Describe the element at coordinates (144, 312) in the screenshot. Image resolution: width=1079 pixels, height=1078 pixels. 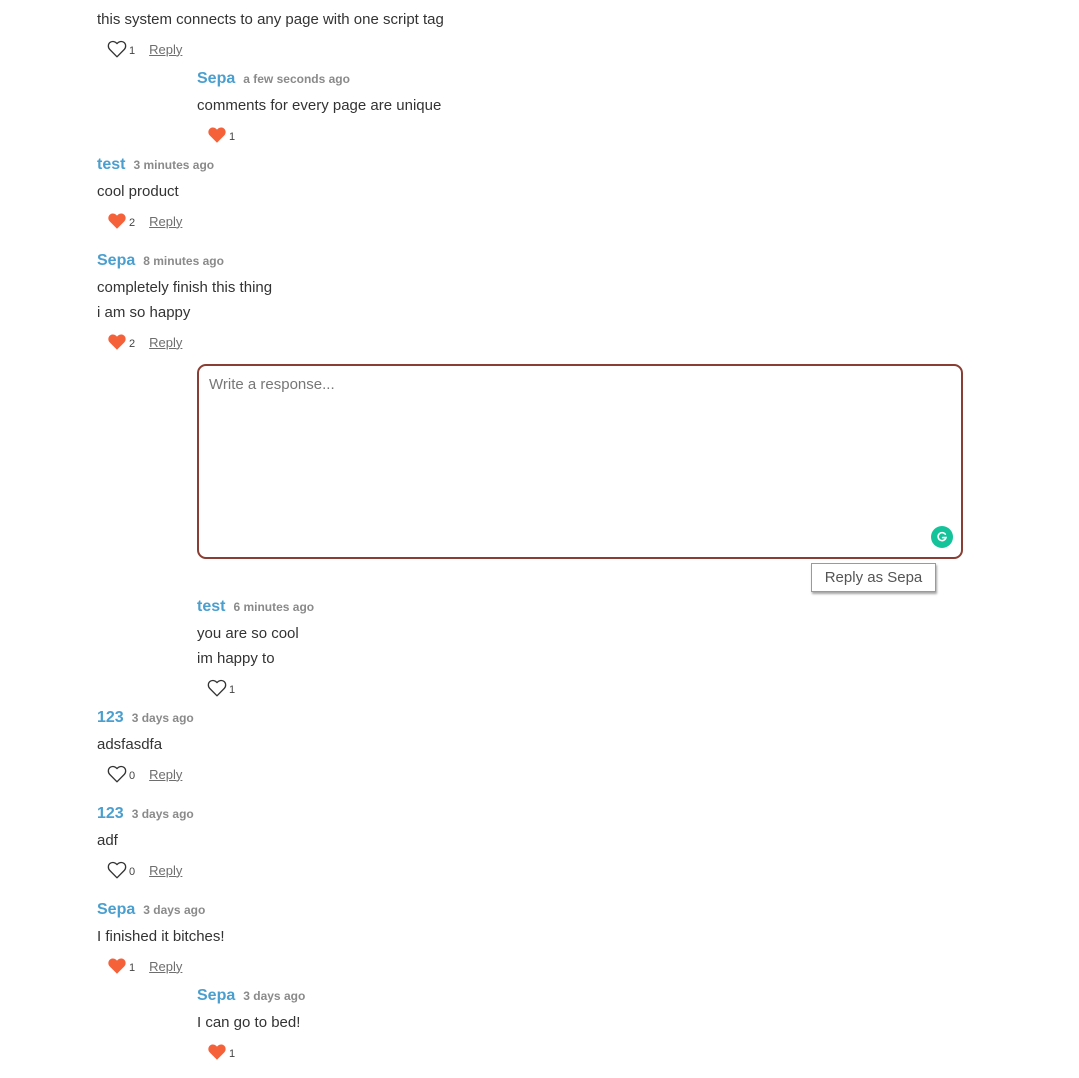
I see `comment-text: i am so happy` at that location.